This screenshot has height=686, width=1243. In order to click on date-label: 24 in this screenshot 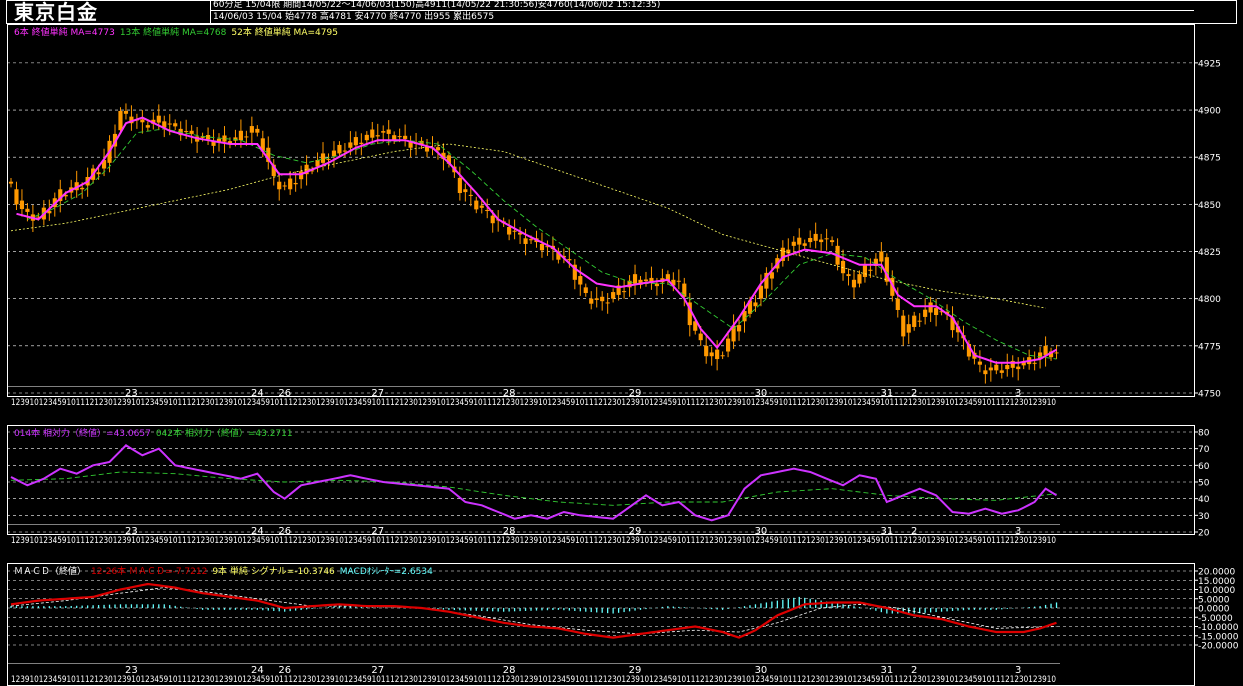, I will do `click(257, 531)`.